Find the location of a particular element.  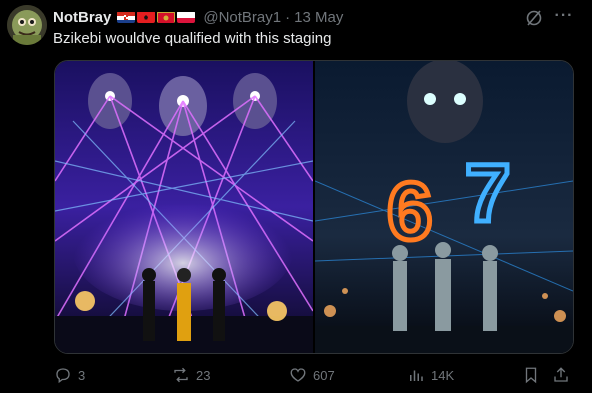

croatia-flag-icon is located at coordinates (126, 17).